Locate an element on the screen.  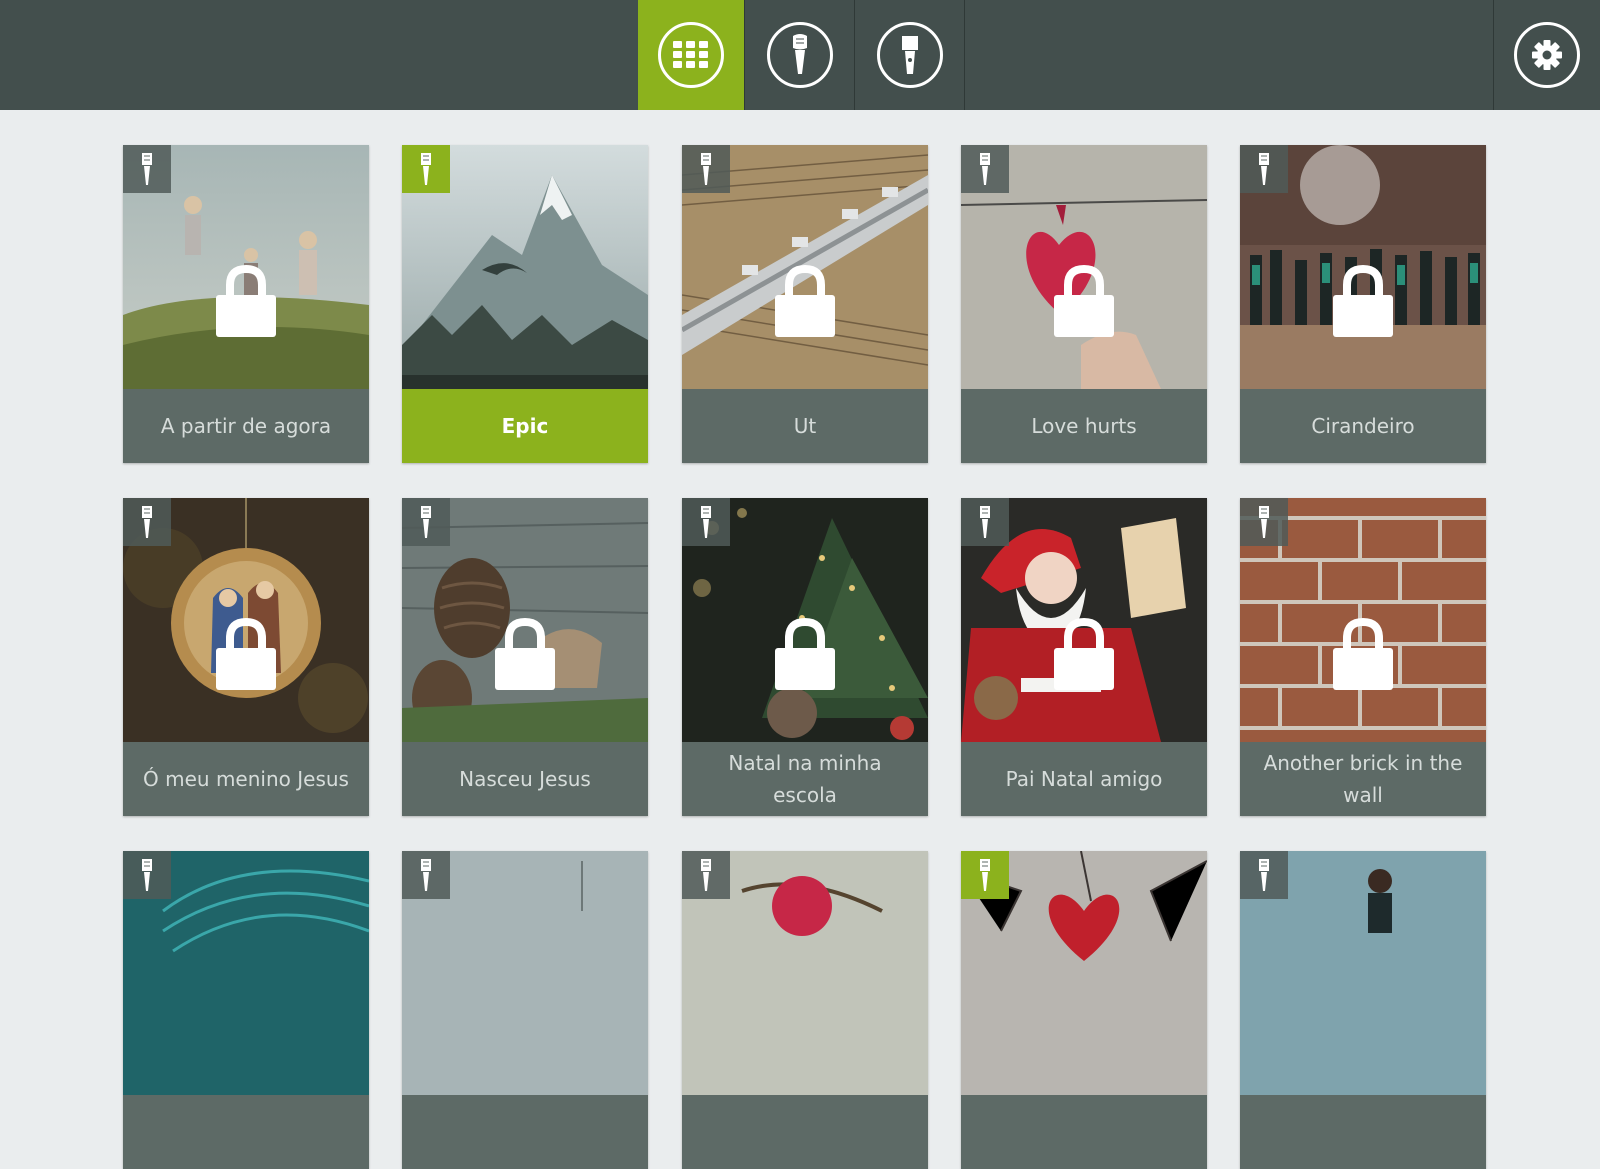
song-title: Epic is located at coordinates (525, 426).